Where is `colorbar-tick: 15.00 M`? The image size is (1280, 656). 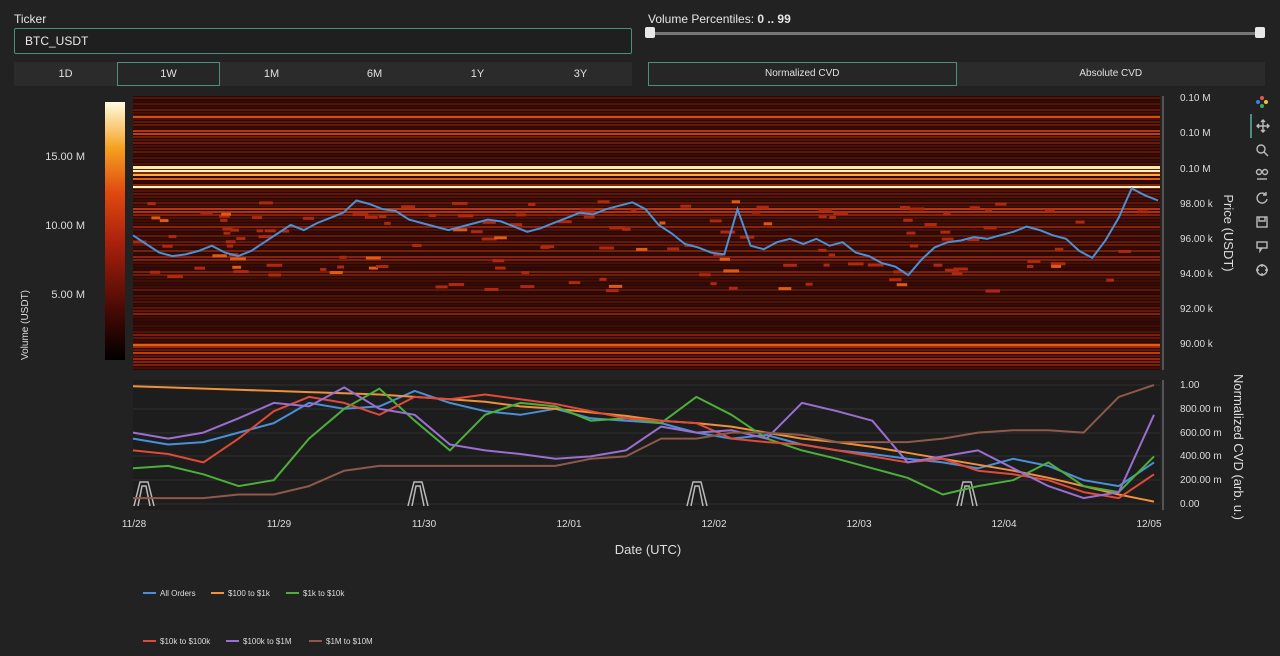 colorbar-tick: 15.00 M is located at coordinates (65, 157).